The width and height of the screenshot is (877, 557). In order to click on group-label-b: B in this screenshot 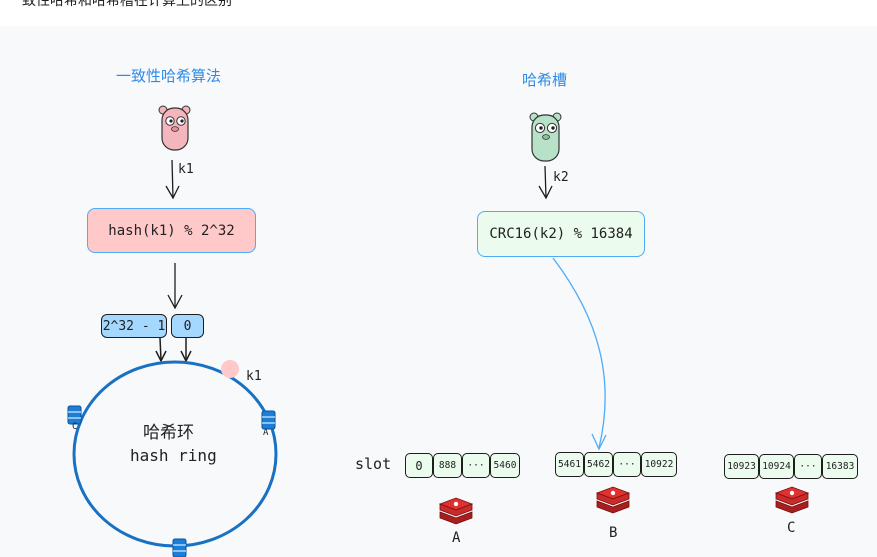, I will do `click(613, 533)`.